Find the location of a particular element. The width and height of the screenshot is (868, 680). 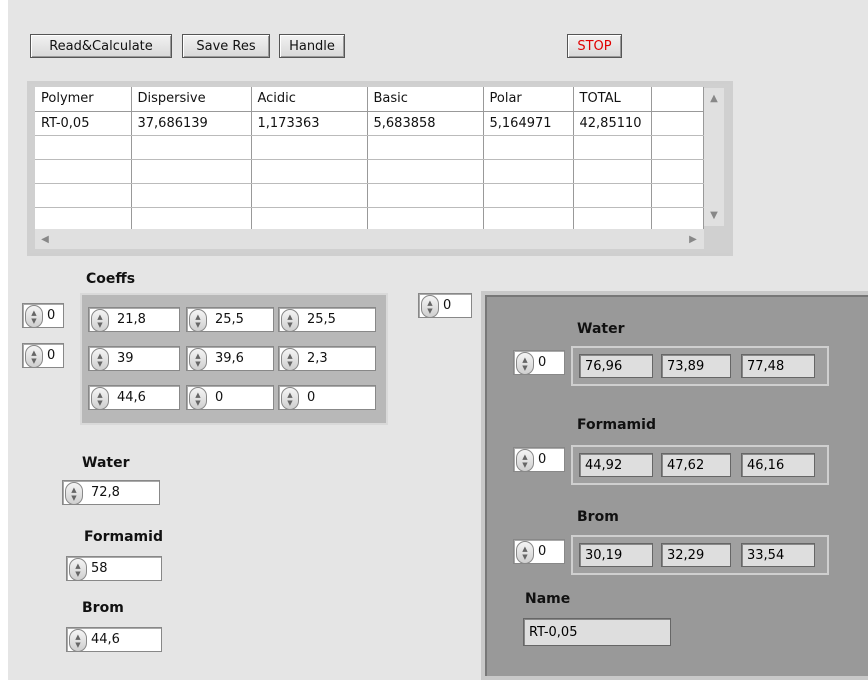

header-total: TOTAL is located at coordinates (612, 99).